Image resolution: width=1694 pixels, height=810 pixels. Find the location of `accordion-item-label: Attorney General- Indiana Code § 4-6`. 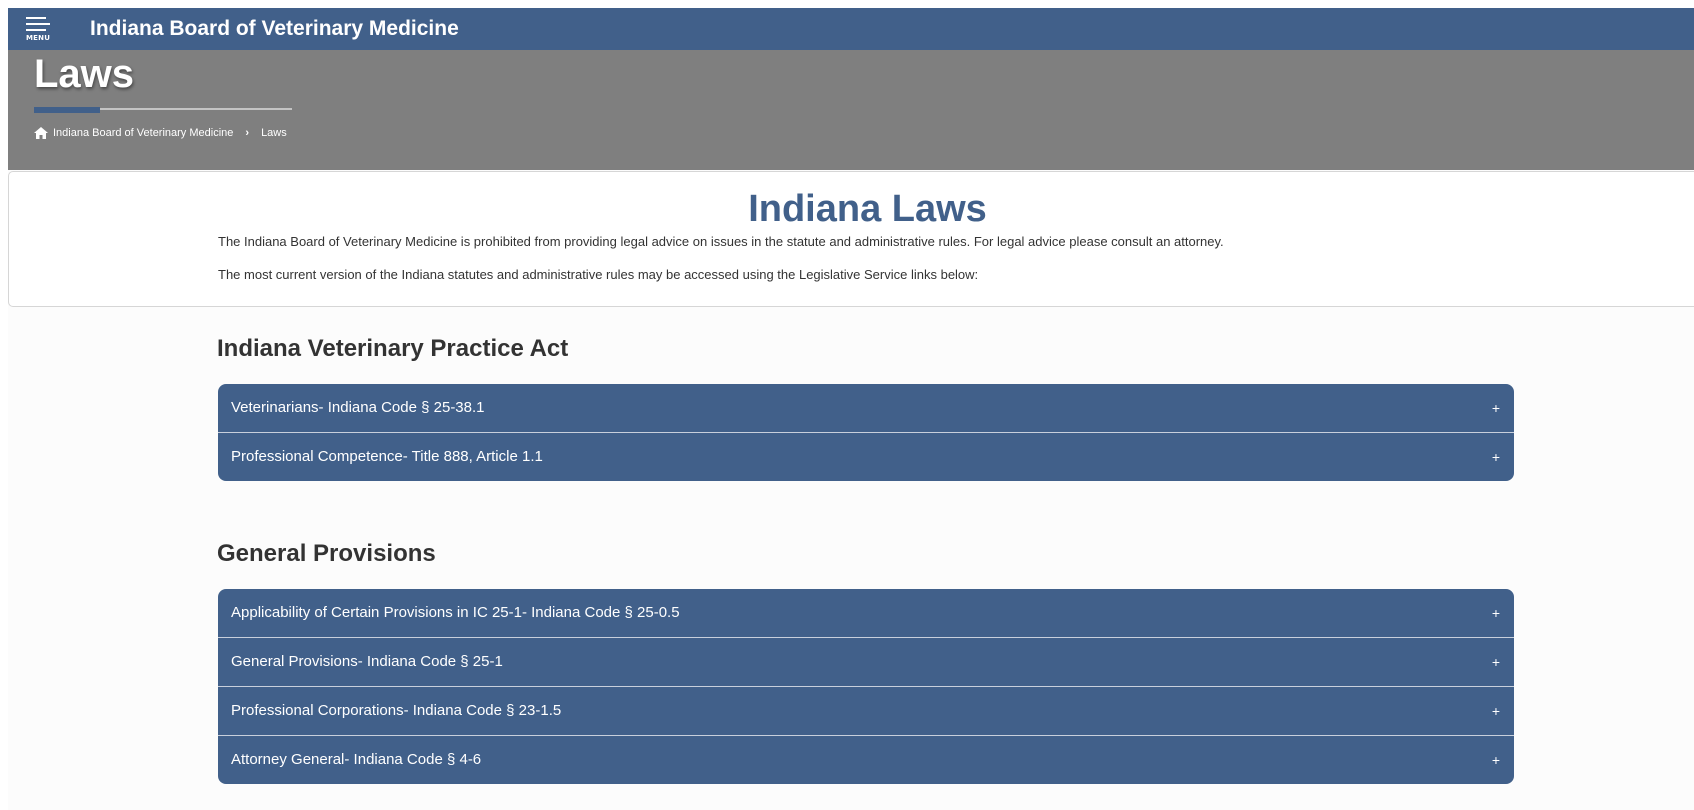

accordion-item-label: Attorney General- Indiana Code § 4-6 is located at coordinates (356, 759).